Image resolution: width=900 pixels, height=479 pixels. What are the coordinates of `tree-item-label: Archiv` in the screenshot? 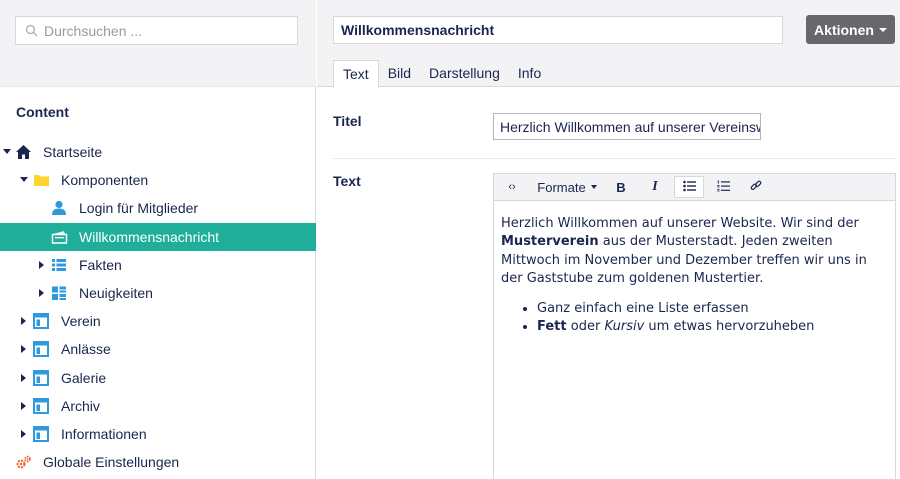 It's located at (80, 405).